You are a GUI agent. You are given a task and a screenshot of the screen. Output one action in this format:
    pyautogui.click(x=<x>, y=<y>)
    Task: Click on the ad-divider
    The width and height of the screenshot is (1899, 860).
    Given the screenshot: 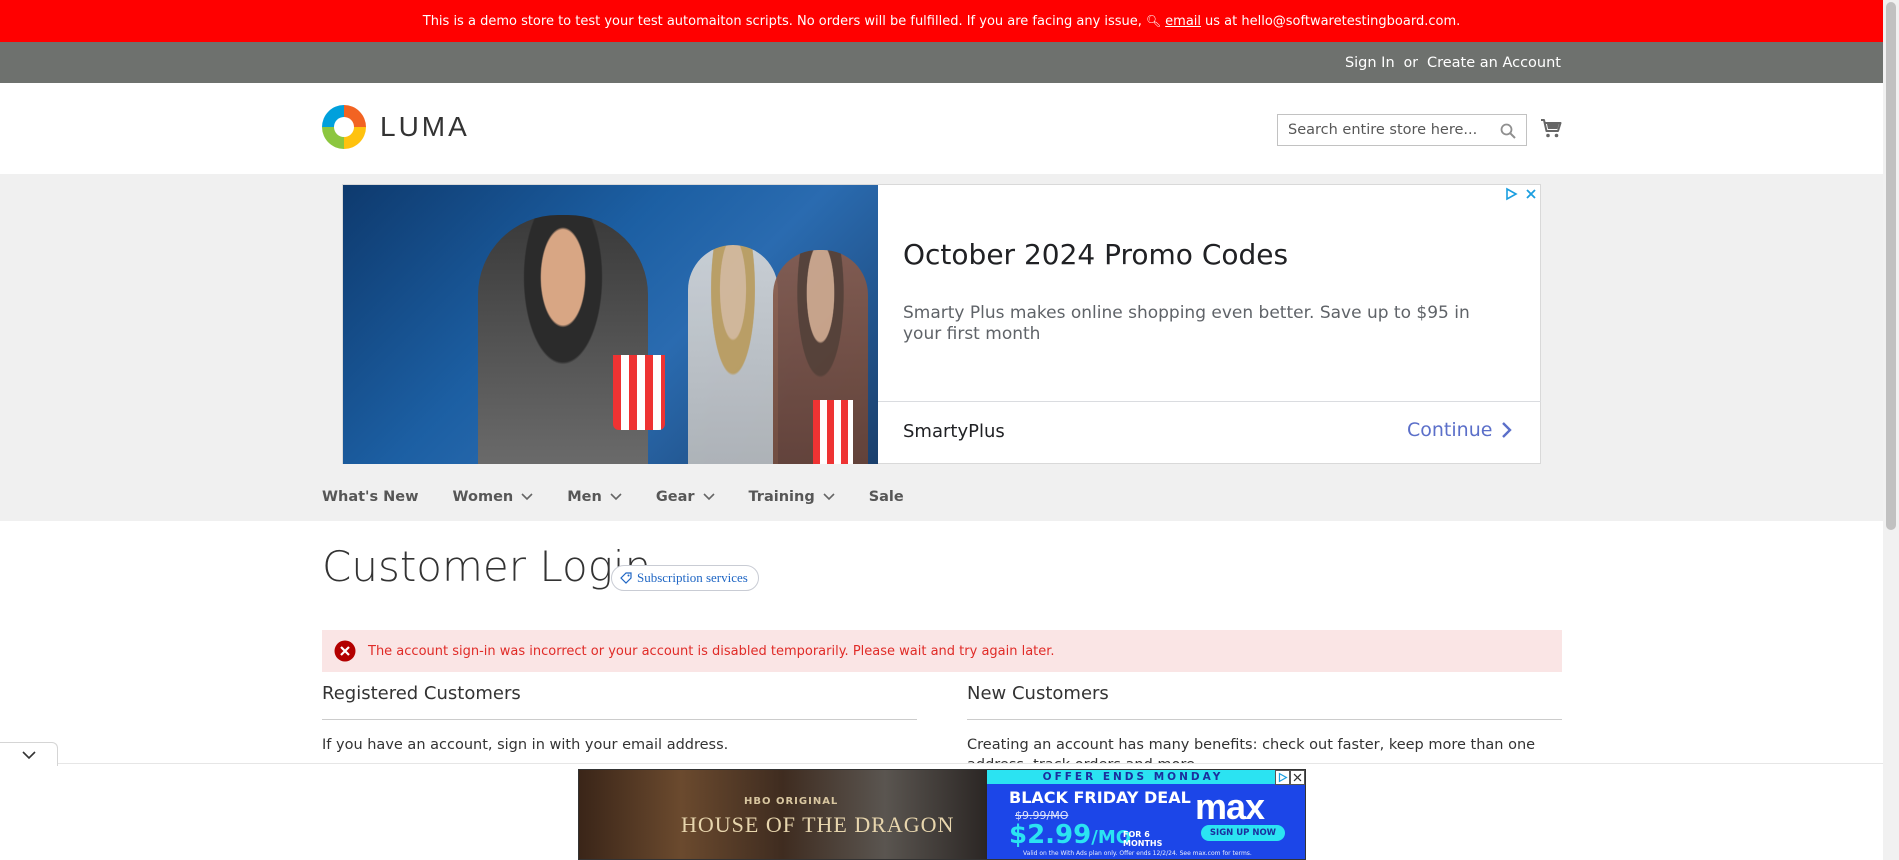 What is the action you would take?
    pyautogui.click(x=1209, y=401)
    